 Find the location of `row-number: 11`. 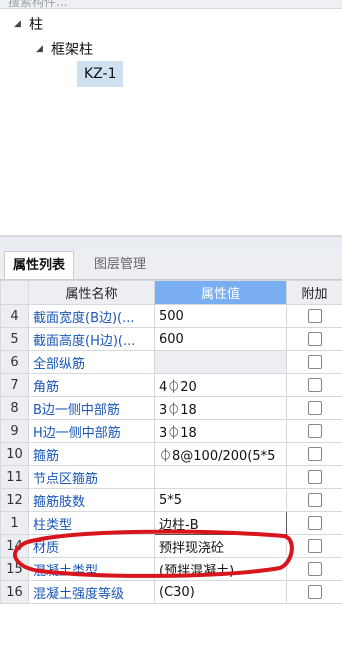

row-number: 11 is located at coordinates (14, 477).